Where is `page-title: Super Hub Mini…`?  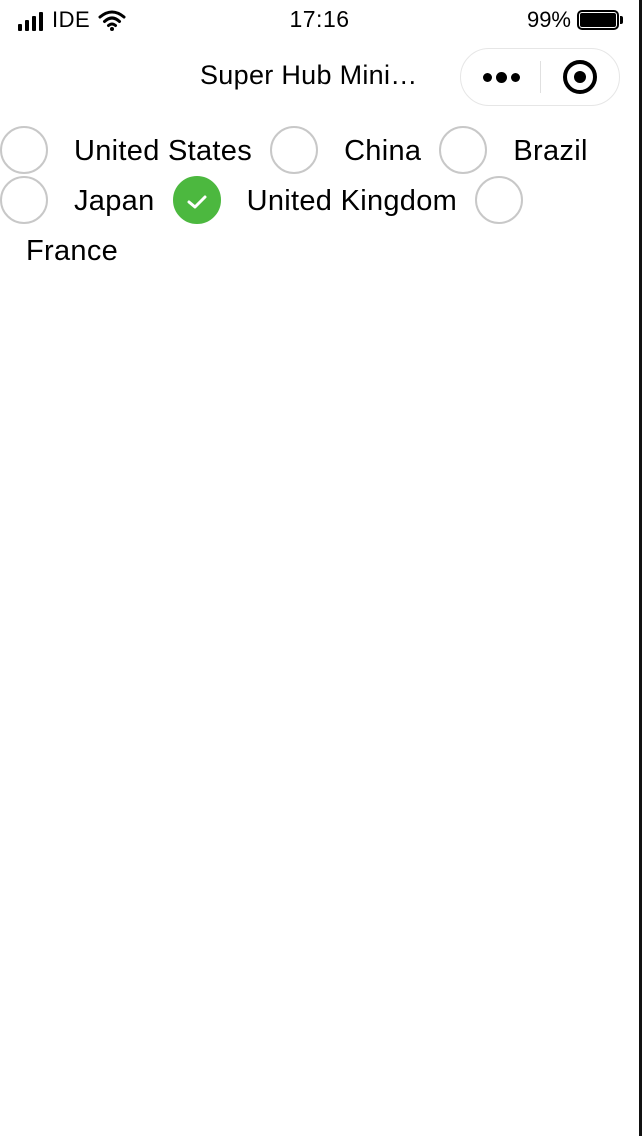 page-title: Super Hub Mini… is located at coordinates (309, 75).